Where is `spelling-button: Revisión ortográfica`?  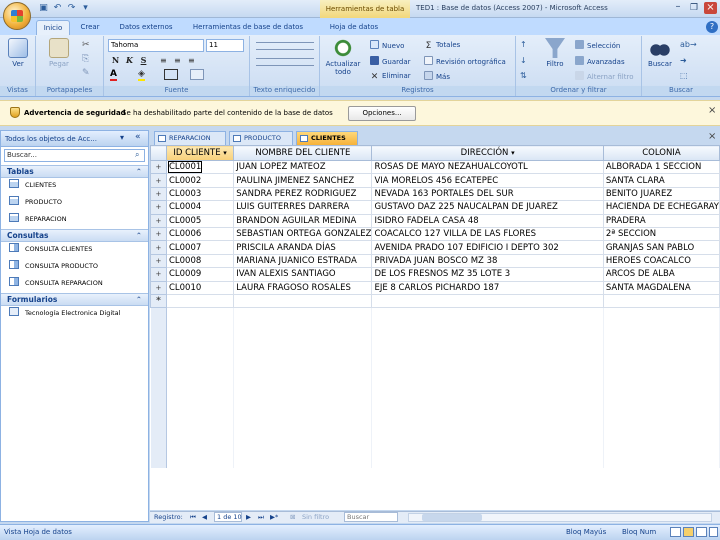
spelling-button: Revisión ortográfica is located at coordinates (465, 61).